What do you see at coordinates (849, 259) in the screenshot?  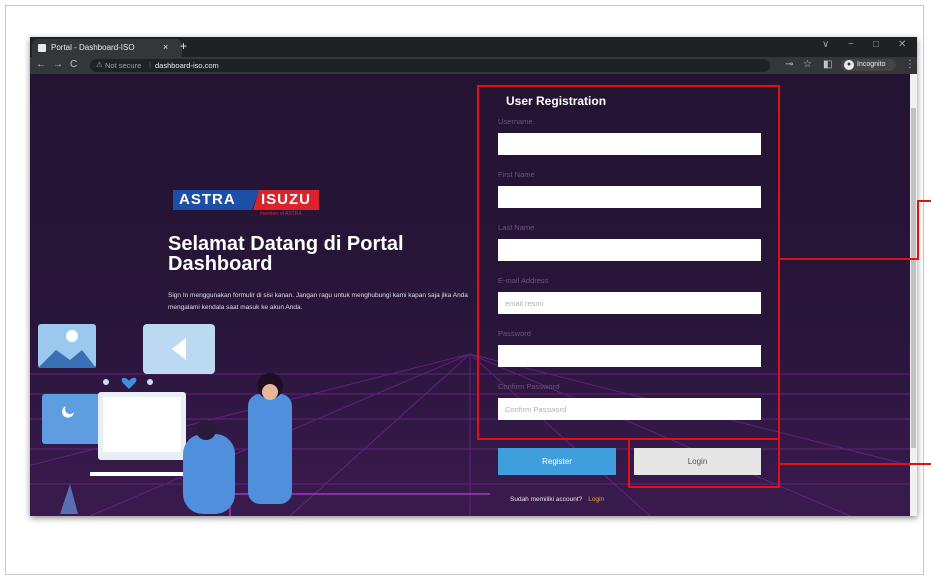 I see `form-callout-line` at bounding box center [849, 259].